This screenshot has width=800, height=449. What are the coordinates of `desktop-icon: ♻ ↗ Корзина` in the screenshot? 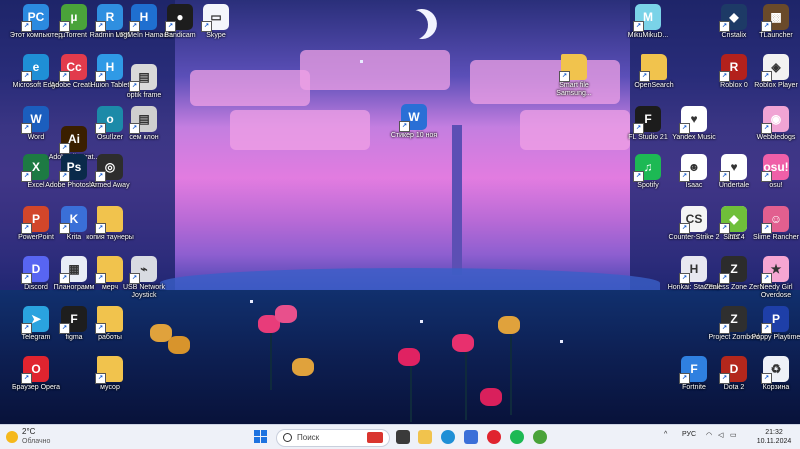 It's located at (772, 374).